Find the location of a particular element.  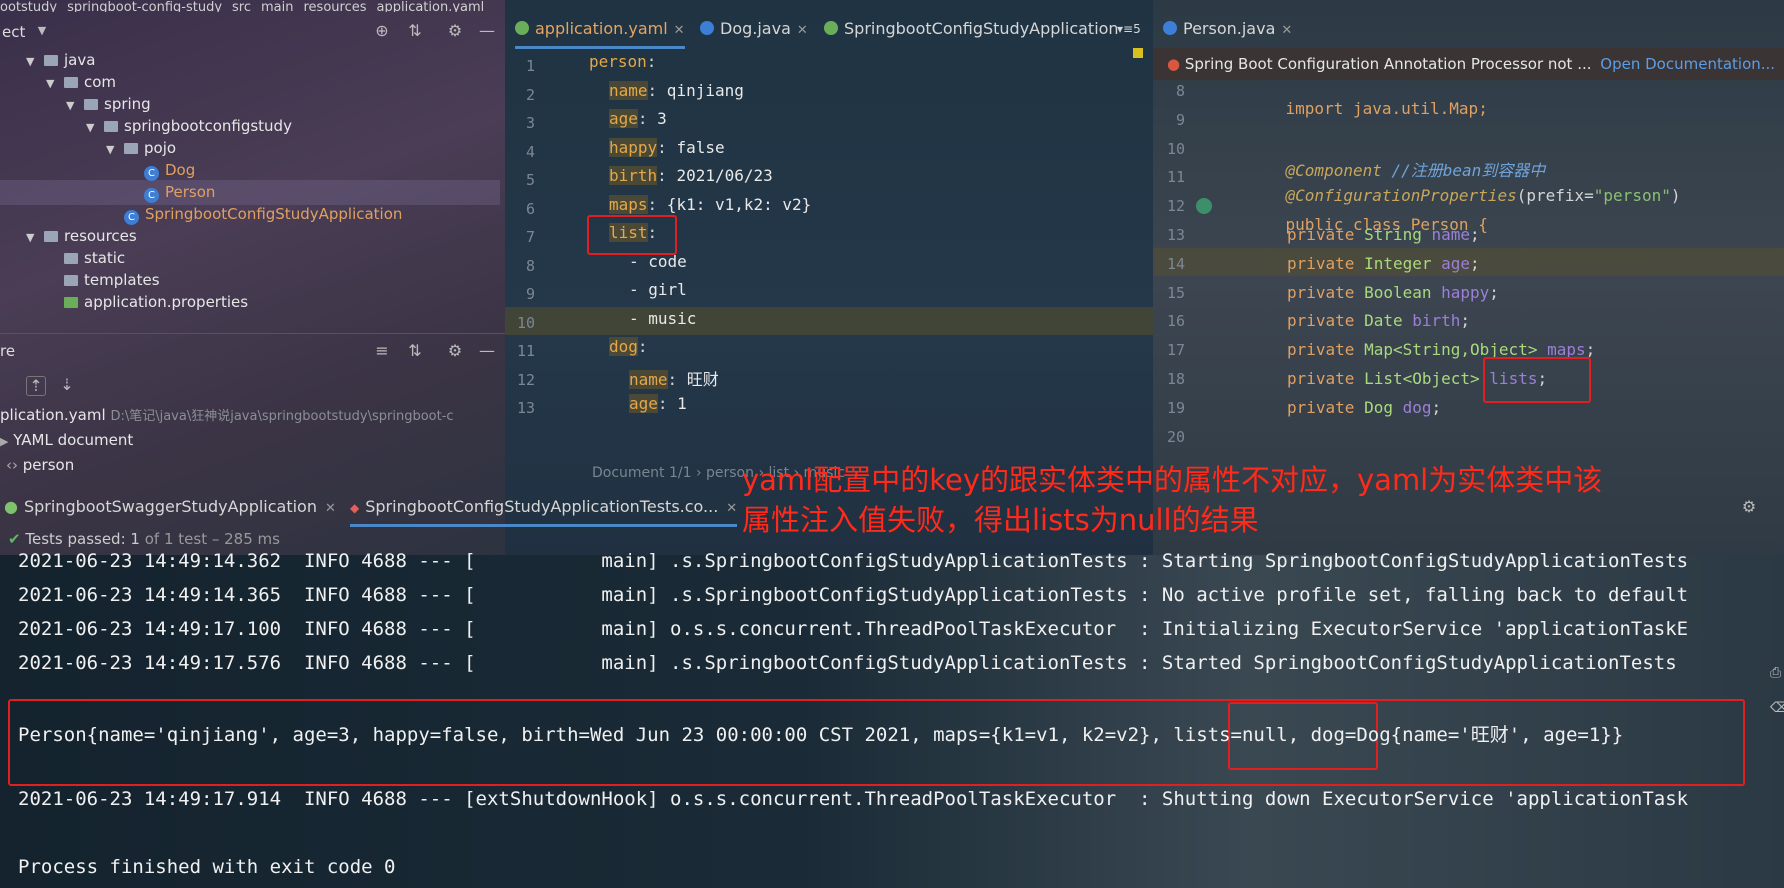

line-number: 1 is located at coordinates (530, 66).